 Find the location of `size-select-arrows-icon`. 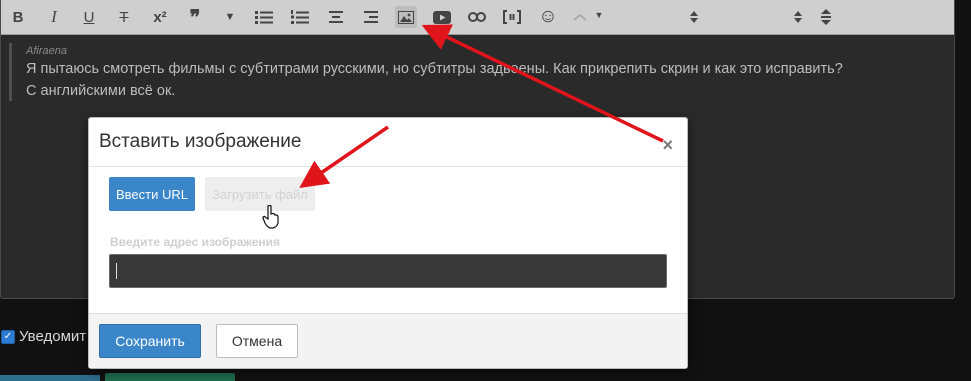

size-select-arrows-icon is located at coordinates (798, 17).